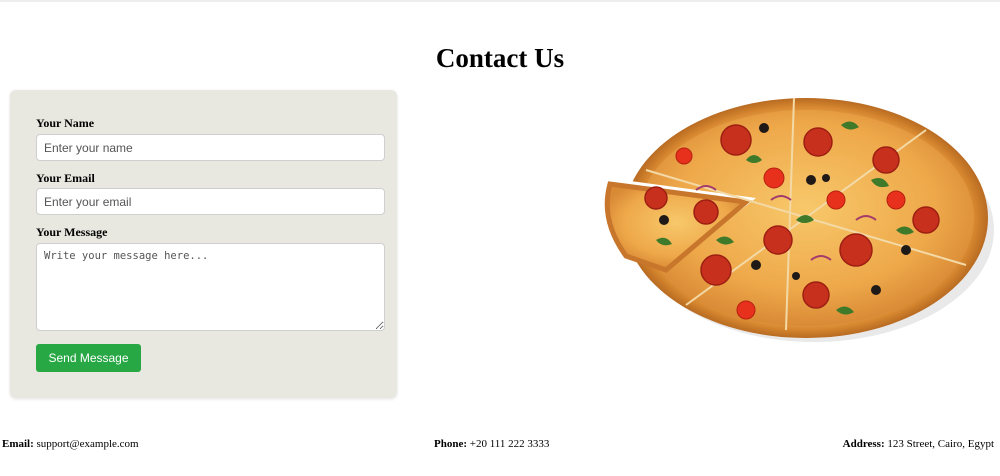 This screenshot has width=1000, height=476. What do you see at coordinates (87, 444) in the screenshot?
I see `footer-email-value: support@example.com` at bounding box center [87, 444].